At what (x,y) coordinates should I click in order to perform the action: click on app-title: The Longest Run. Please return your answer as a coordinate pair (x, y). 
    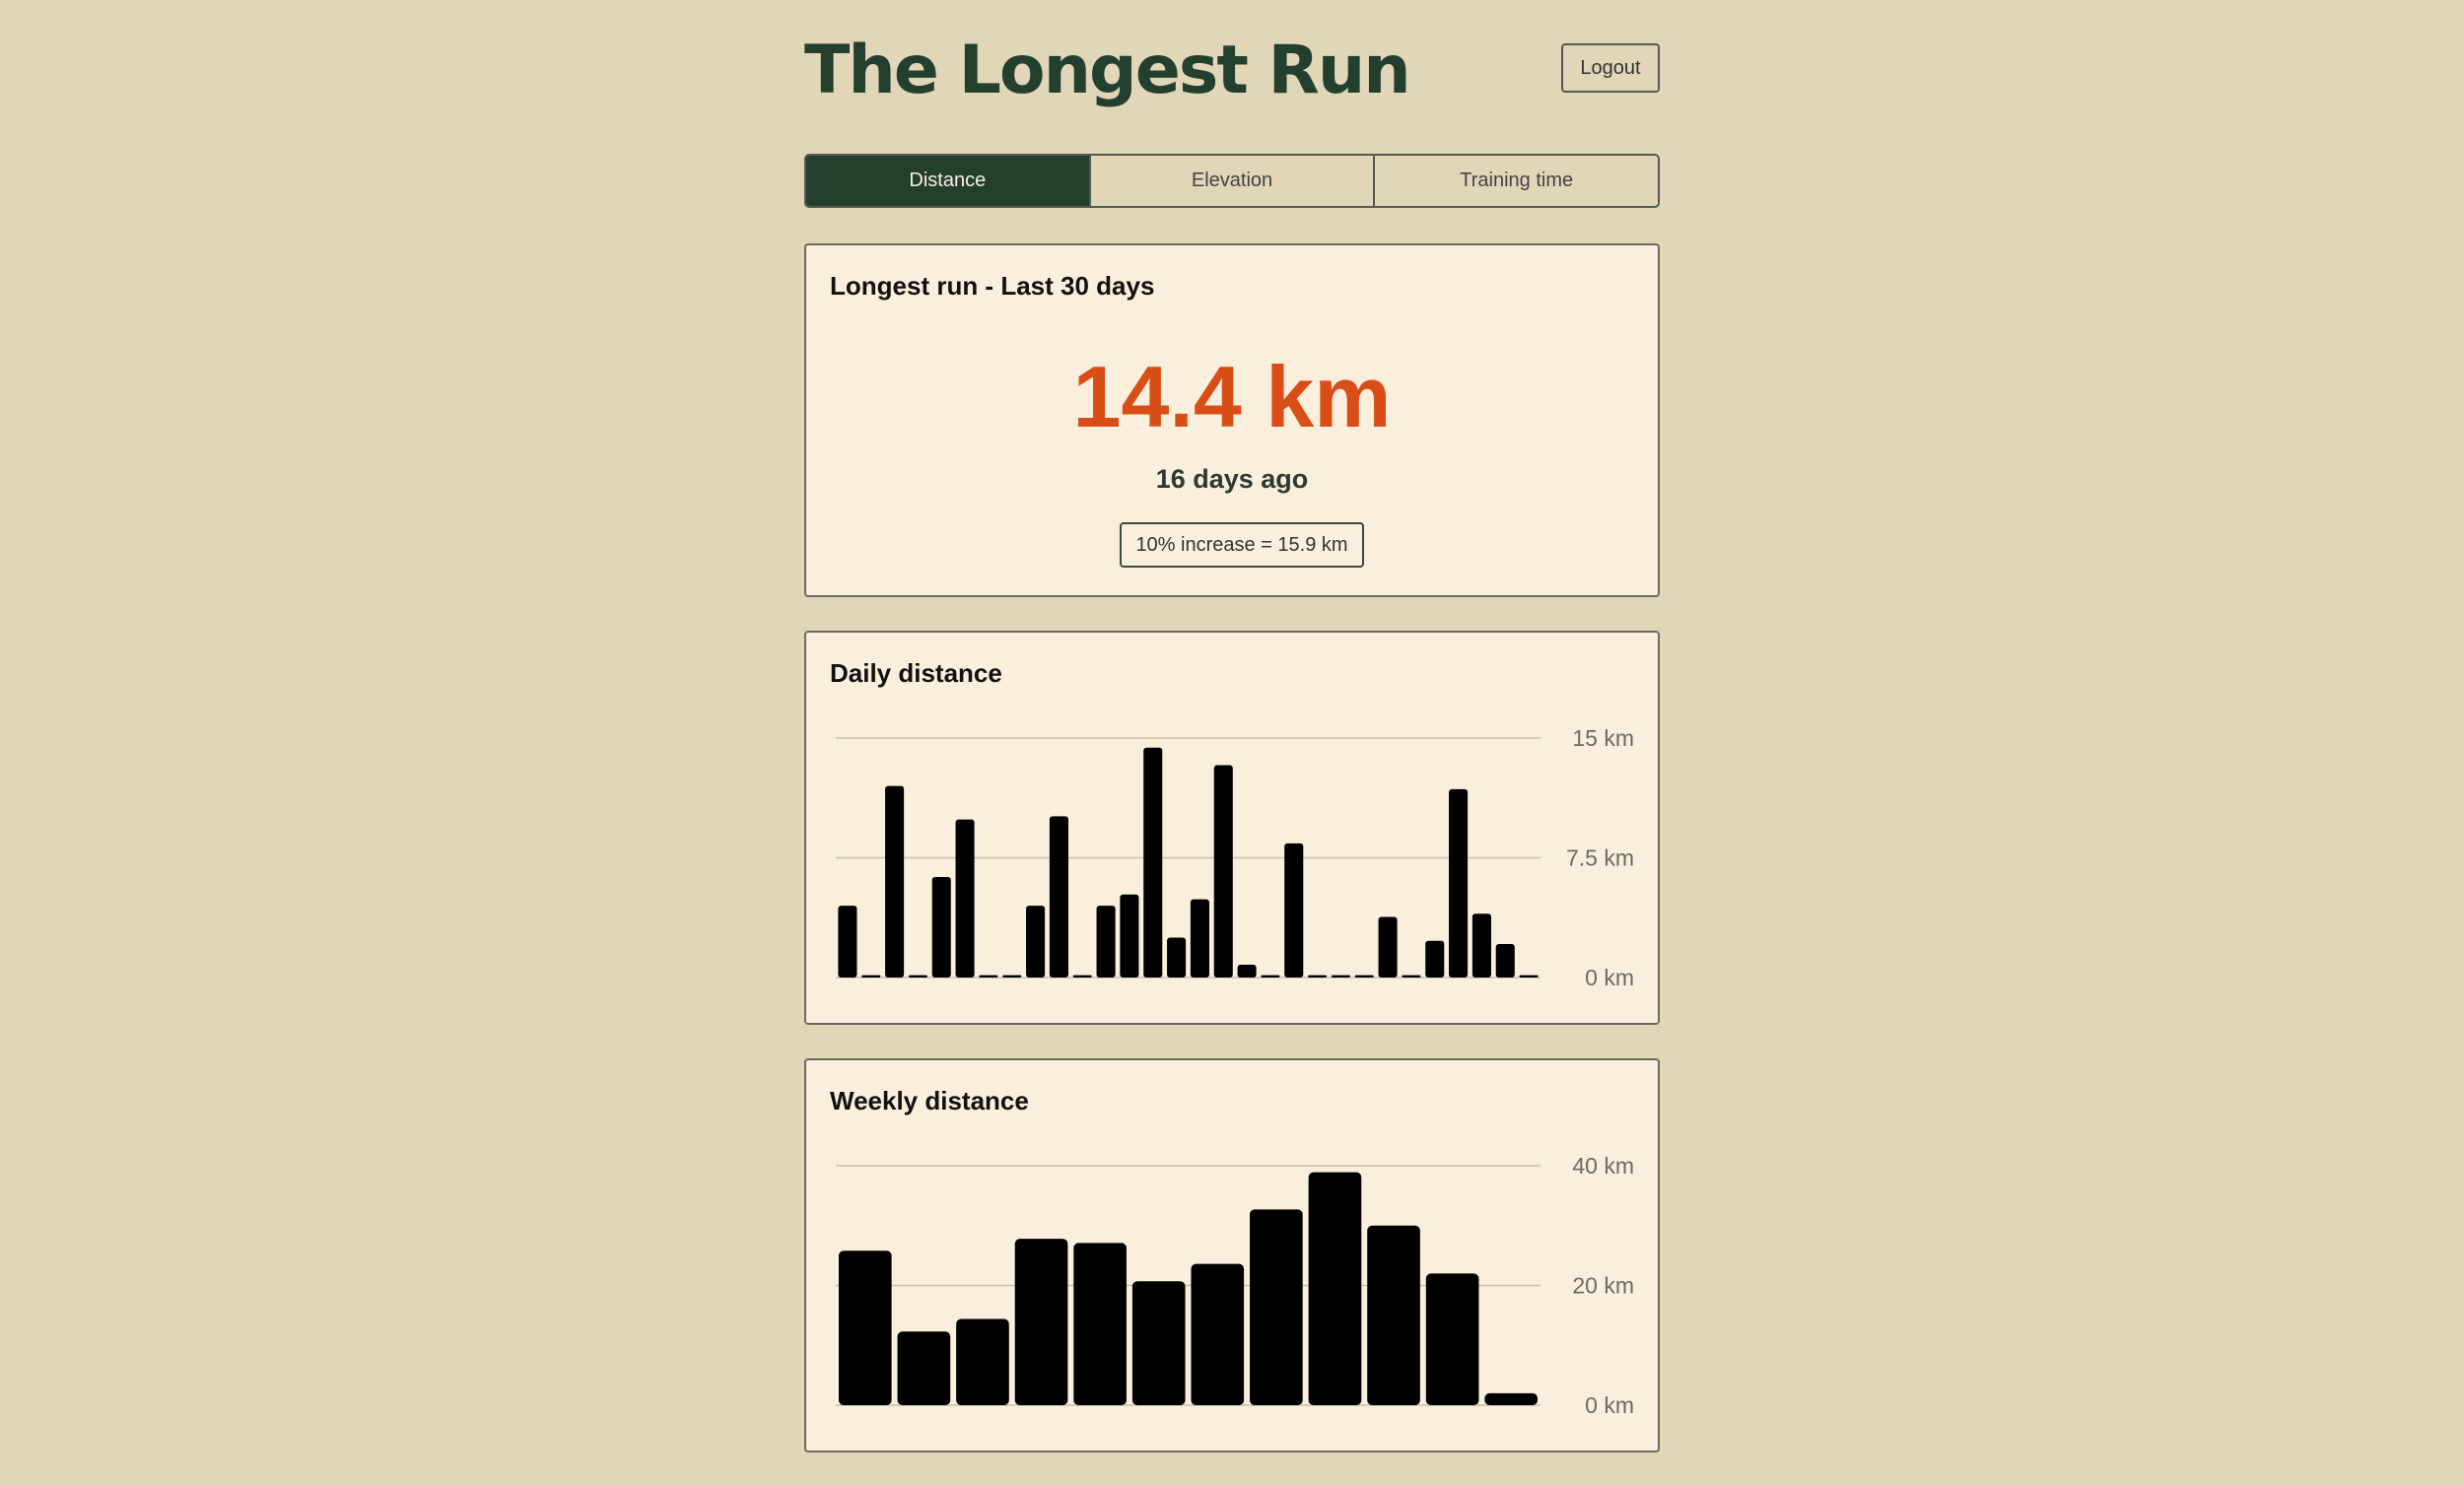
    Looking at the image, I should click on (1107, 70).